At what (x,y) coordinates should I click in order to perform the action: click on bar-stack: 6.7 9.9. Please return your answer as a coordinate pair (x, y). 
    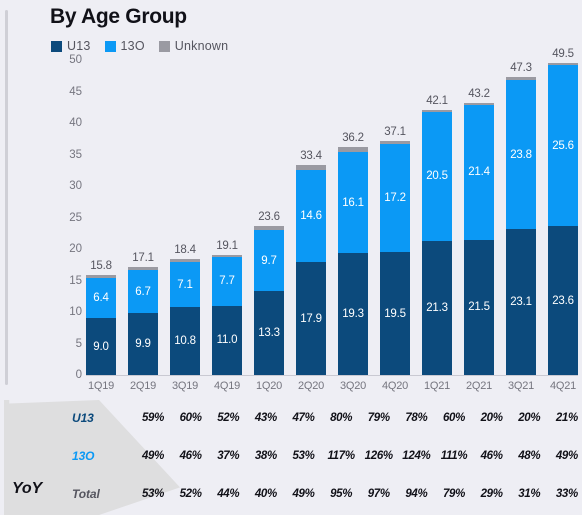
    Looking at the image, I should click on (143, 321).